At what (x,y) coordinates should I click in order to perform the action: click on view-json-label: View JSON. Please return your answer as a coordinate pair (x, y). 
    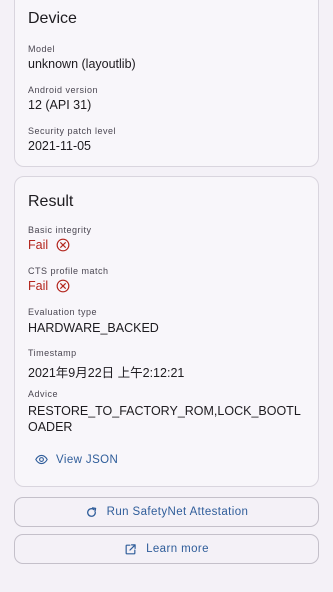
    Looking at the image, I should click on (87, 459).